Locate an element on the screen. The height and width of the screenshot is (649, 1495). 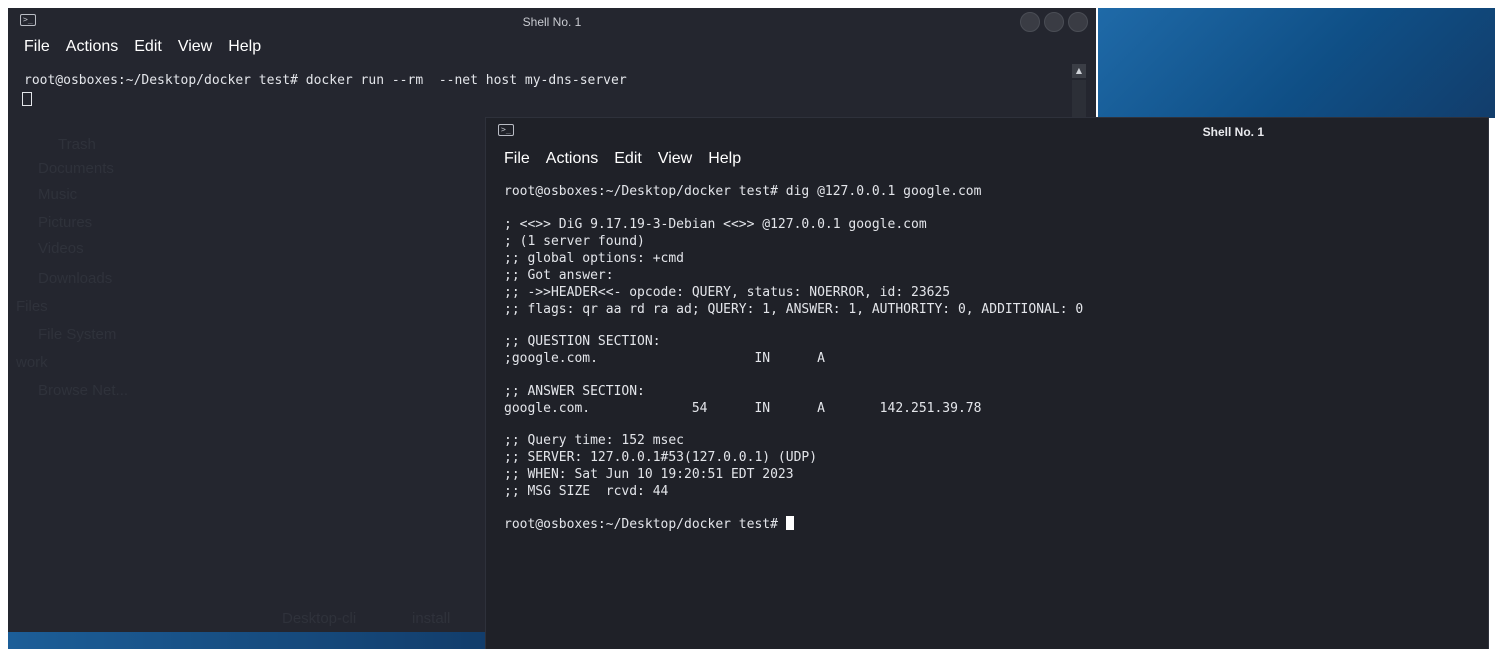
desktop-wallpaper-bottom is located at coordinates (247, 639).